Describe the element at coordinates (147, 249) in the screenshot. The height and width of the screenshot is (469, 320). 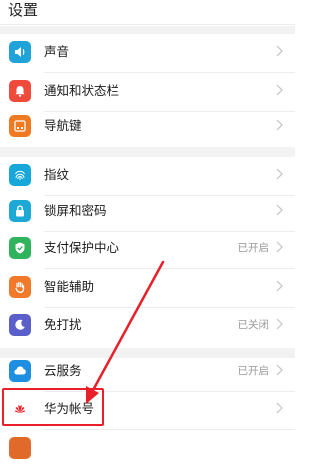
I see `settings-item-payment-protection: 支付保护中心 已开启` at that location.